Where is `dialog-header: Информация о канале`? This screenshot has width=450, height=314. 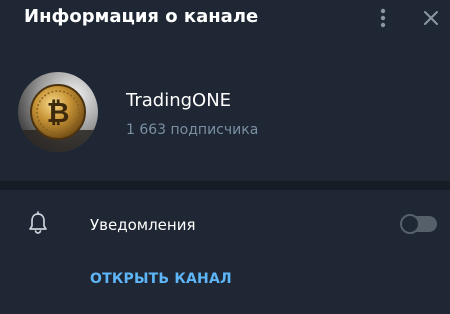 dialog-header: Информация о канале is located at coordinates (225, 19).